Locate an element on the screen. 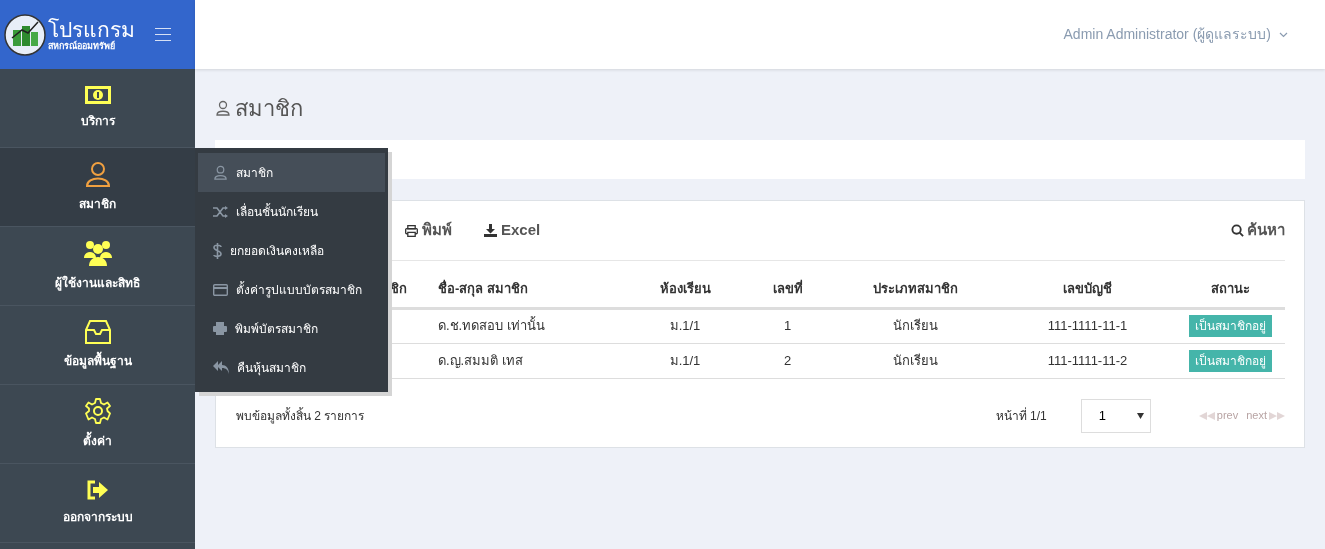 This screenshot has width=1325, height=549. page-title: สมาชิก is located at coordinates (269, 108).